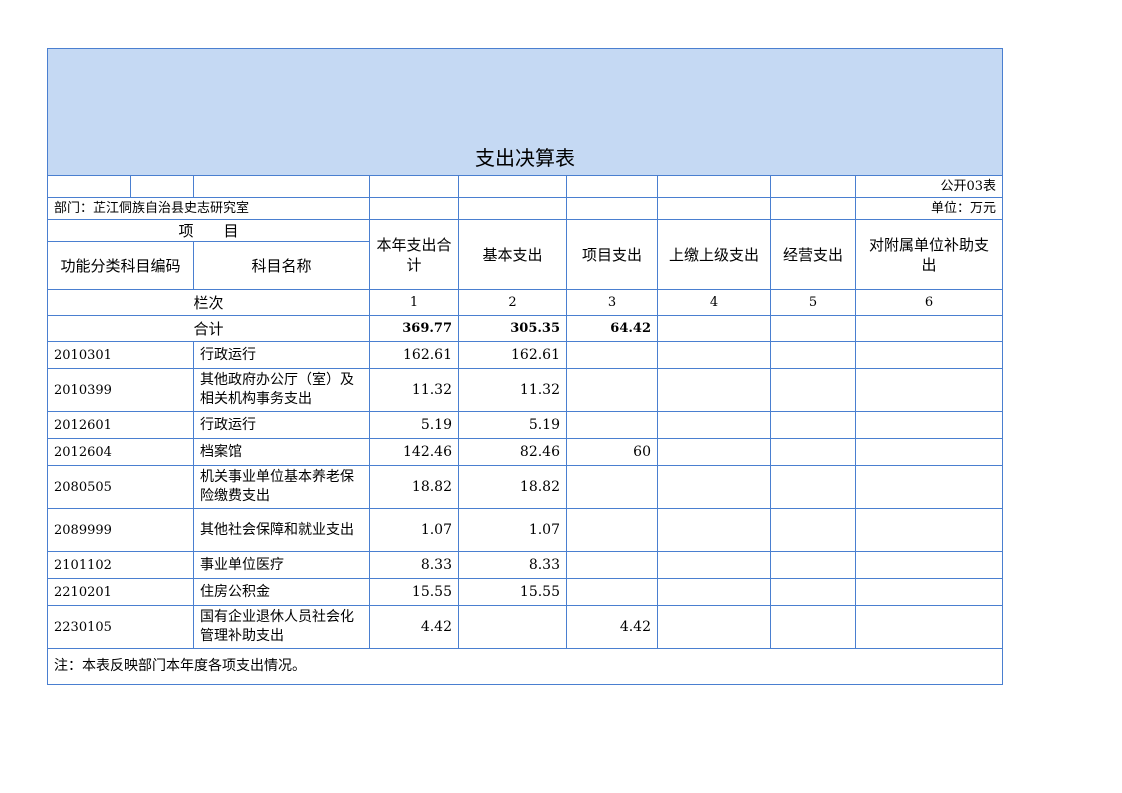 The image size is (1122, 793). What do you see at coordinates (612, 254) in the screenshot?
I see `header-project: 项目支出` at bounding box center [612, 254].